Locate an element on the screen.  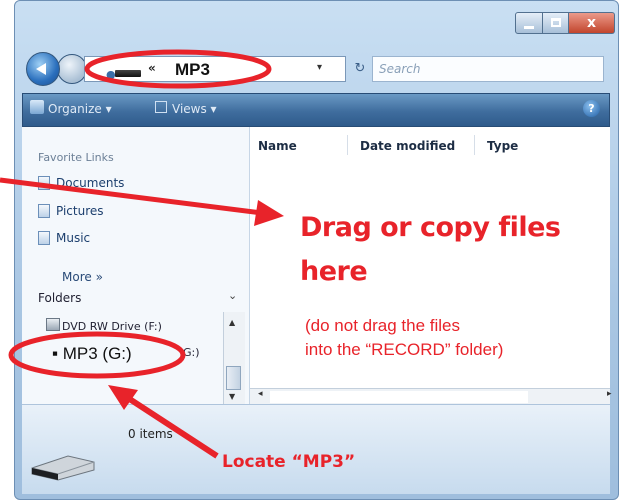
drag-arrow is located at coordinates (142, 201).